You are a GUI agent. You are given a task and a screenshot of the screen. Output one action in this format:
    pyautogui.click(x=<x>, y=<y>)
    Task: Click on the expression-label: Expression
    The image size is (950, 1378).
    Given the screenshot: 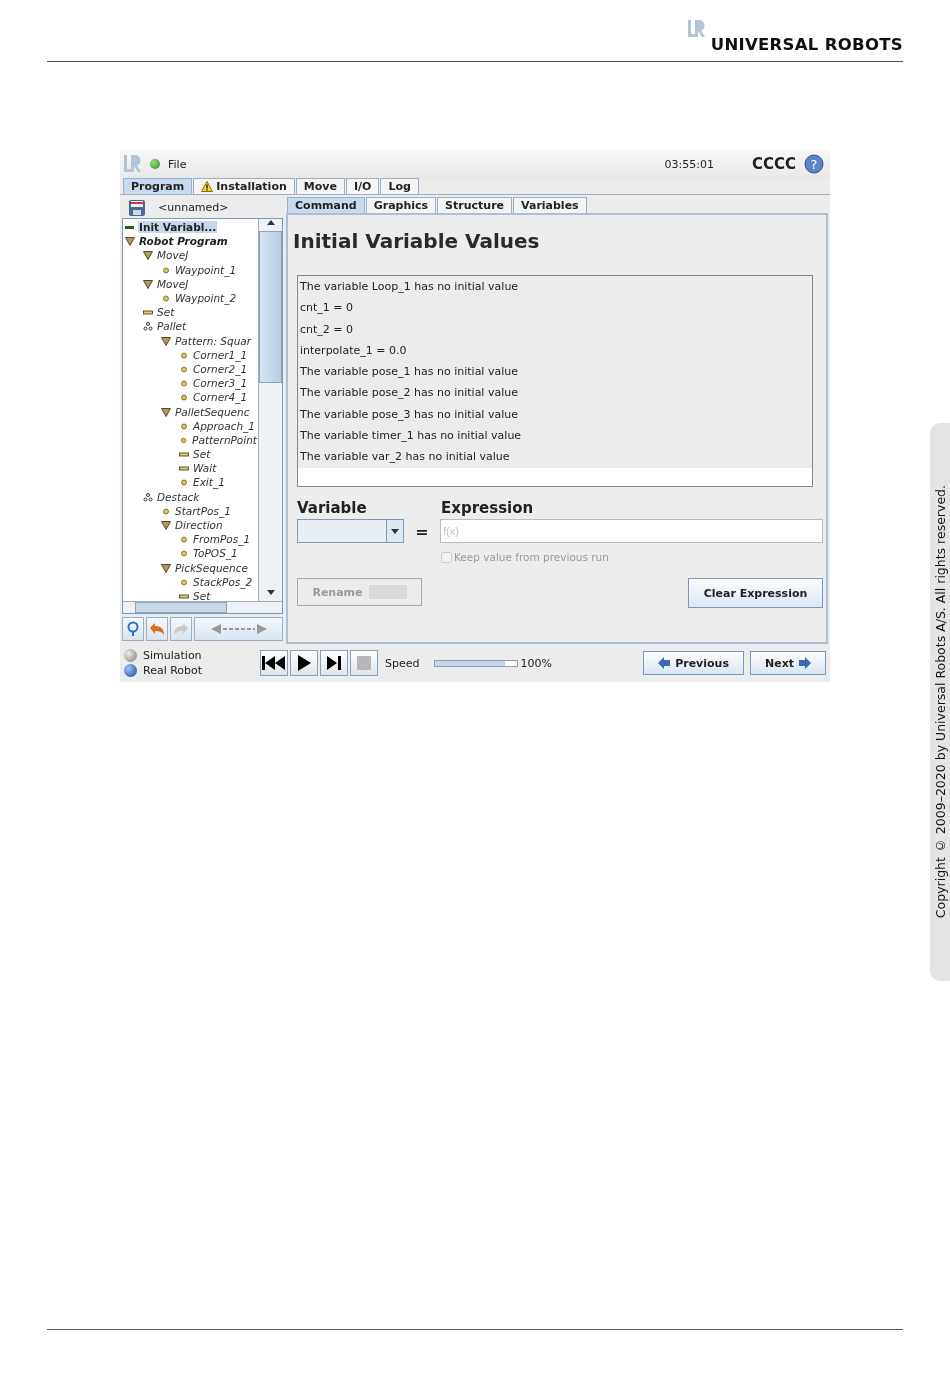 What is the action you would take?
    pyautogui.click(x=487, y=508)
    